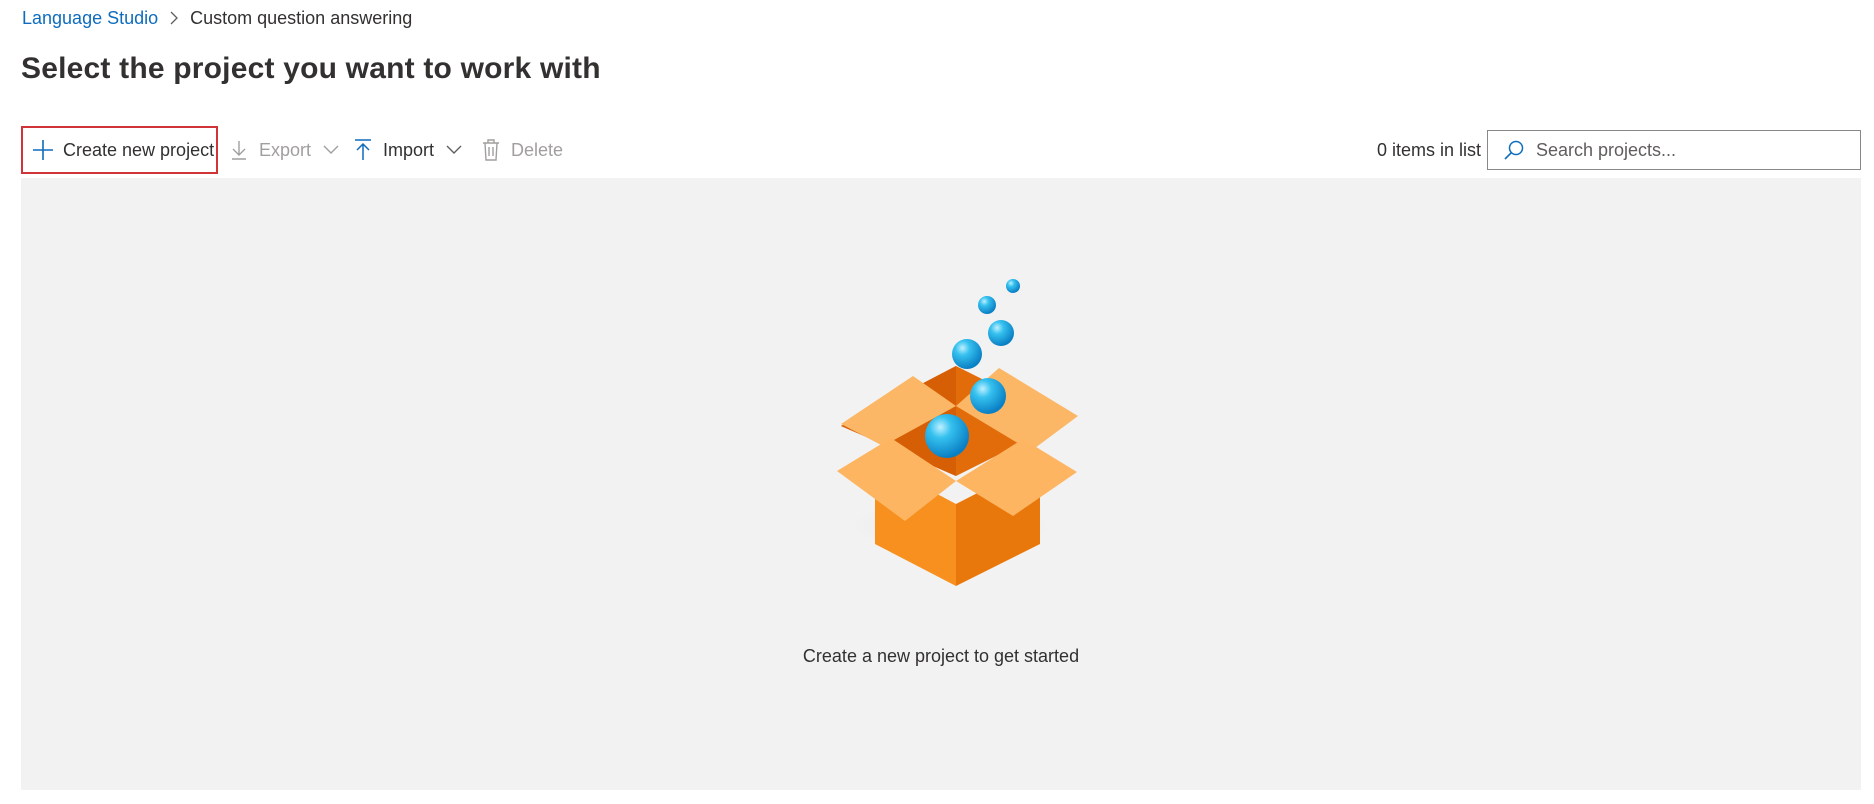 The height and width of the screenshot is (804, 1874). Describe the element at coordinates (1691, 150) in the screenshot. I see `search-input` at that location.